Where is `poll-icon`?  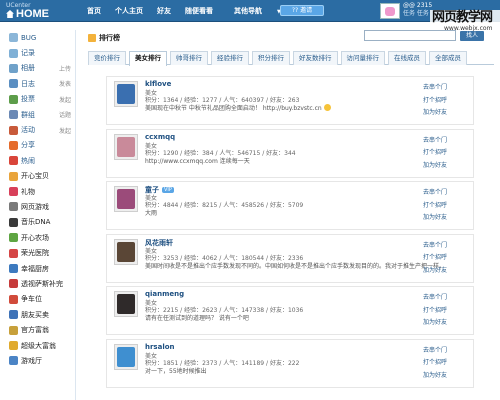 poll-icon is located at coordinates (13, 99).